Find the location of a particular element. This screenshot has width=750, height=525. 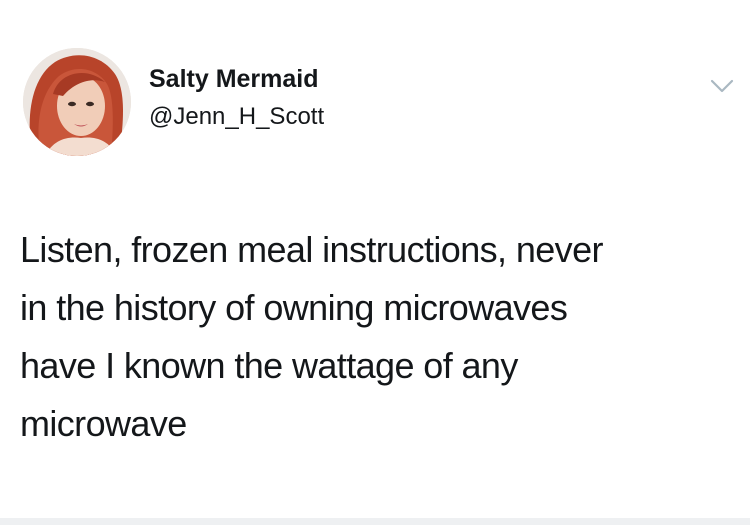

profile-photo-icon is located at coordinates (77, 102).